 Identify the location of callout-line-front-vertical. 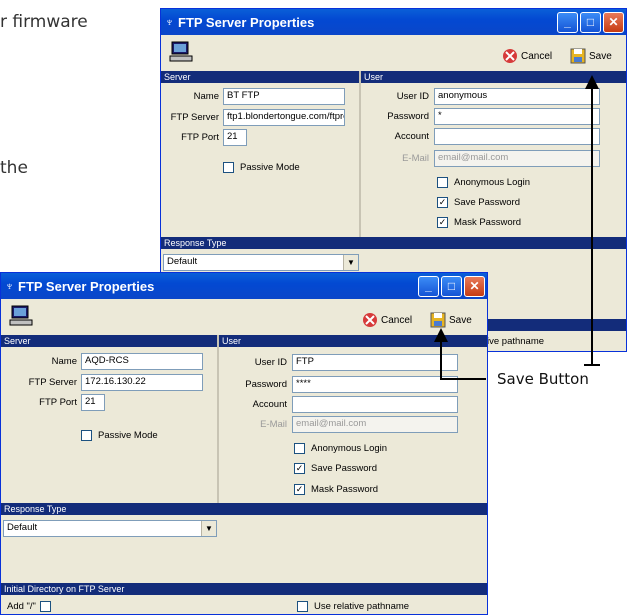
(441, 360).